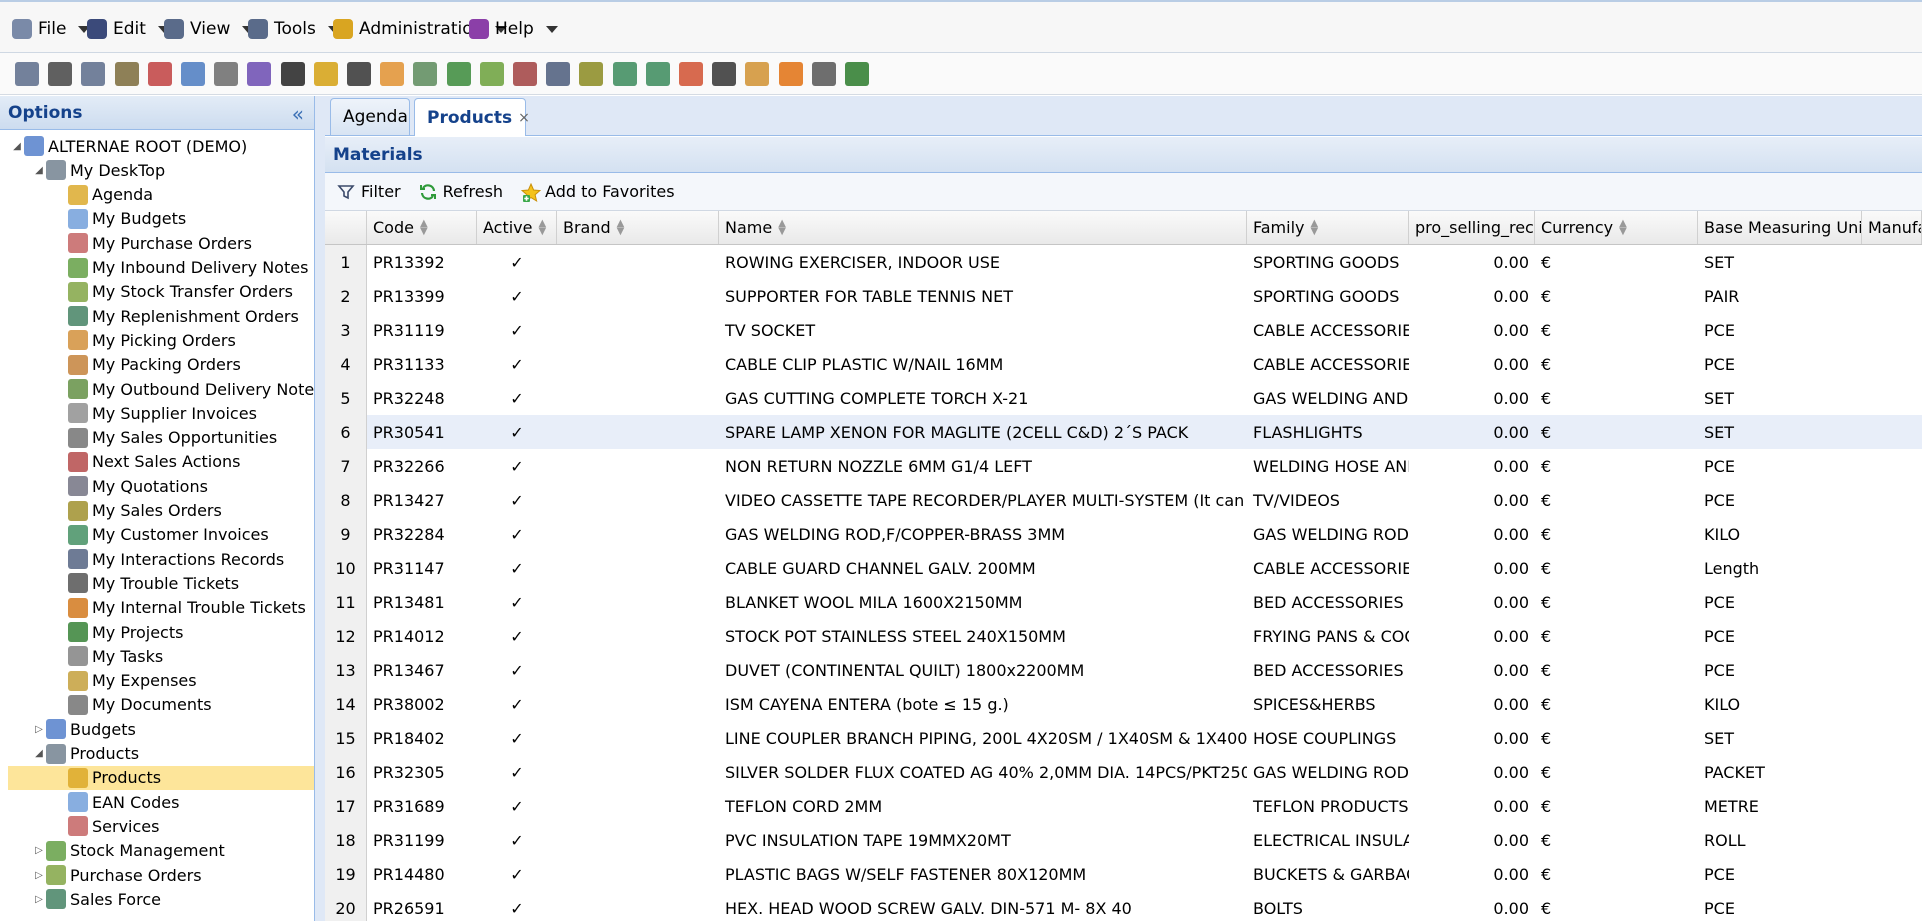  Describe the element at coordinates (823, 74) in the screenshot. I see `camera-icon` at that location.